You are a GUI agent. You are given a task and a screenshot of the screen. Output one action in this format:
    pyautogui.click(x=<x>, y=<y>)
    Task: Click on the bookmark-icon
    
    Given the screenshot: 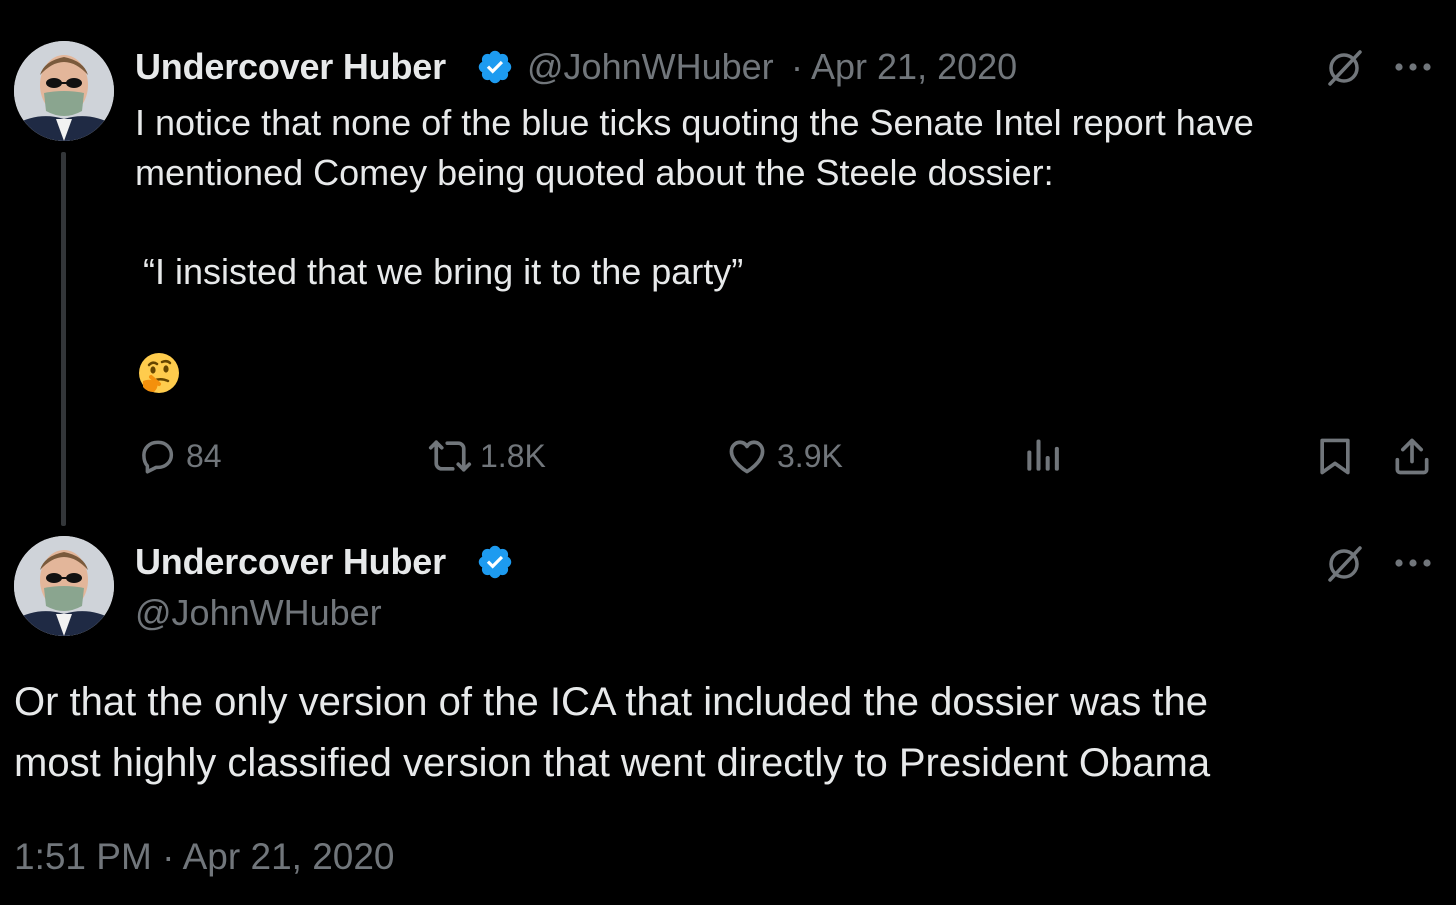 What is the action you would take?
    pyautogui.click(x=1335, y=456)
    